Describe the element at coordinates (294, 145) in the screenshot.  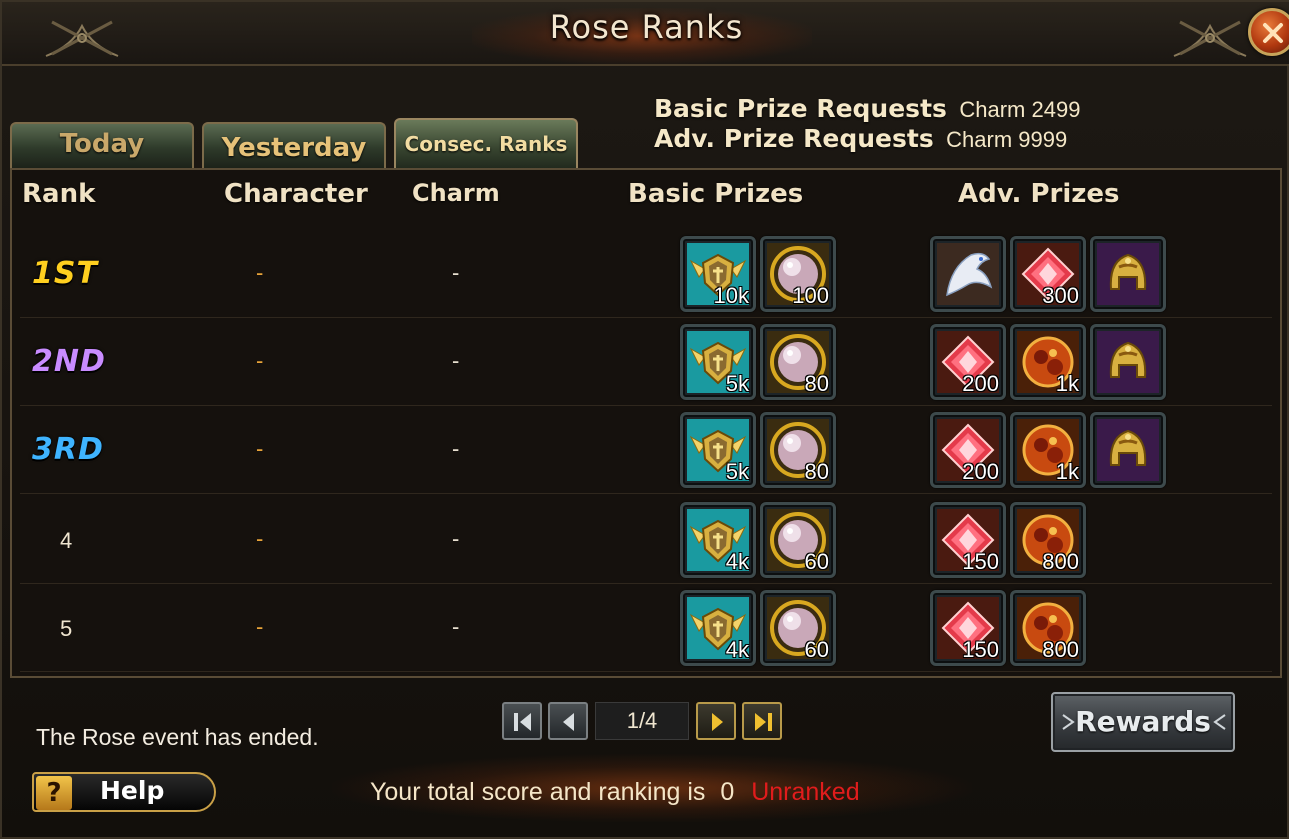
I see `tab-yesterday: Yesterday` at that location.